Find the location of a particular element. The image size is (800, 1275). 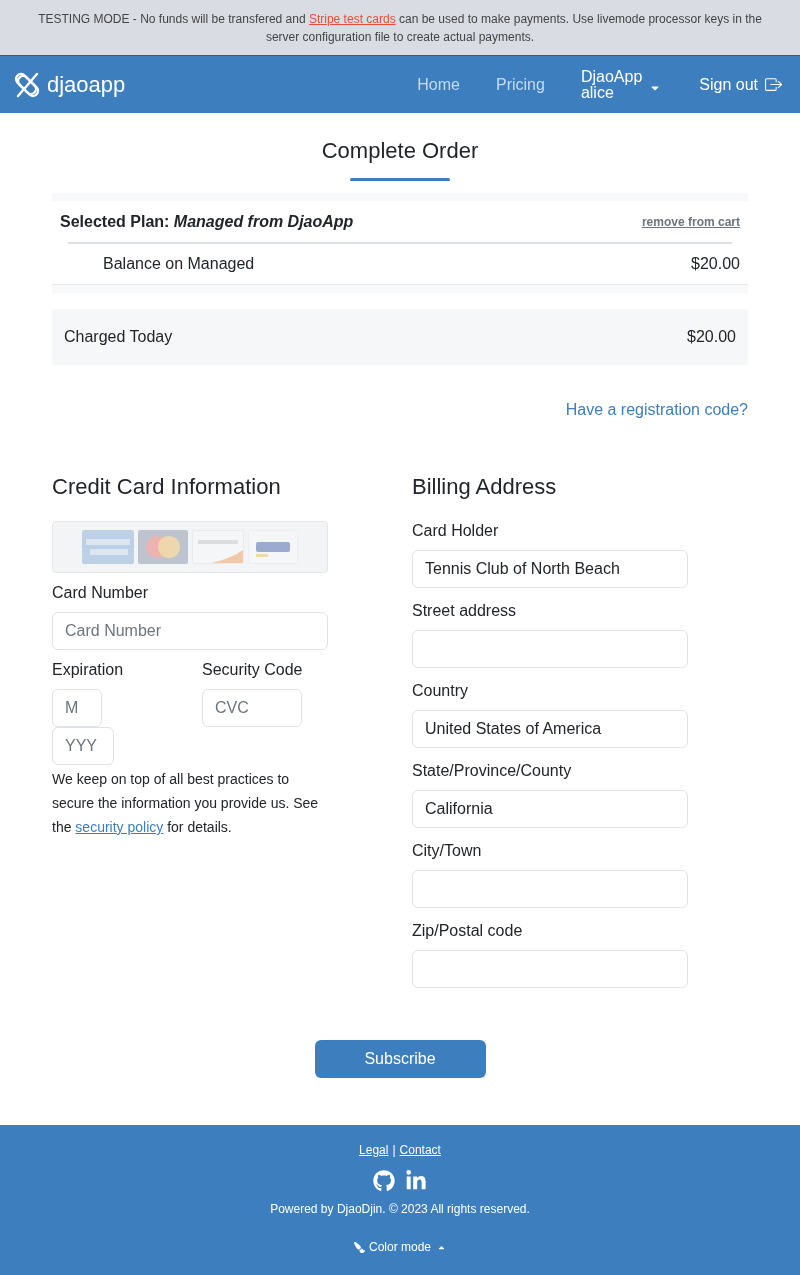

line-item-amount: $20.00 is located at coordinates (715, 264).